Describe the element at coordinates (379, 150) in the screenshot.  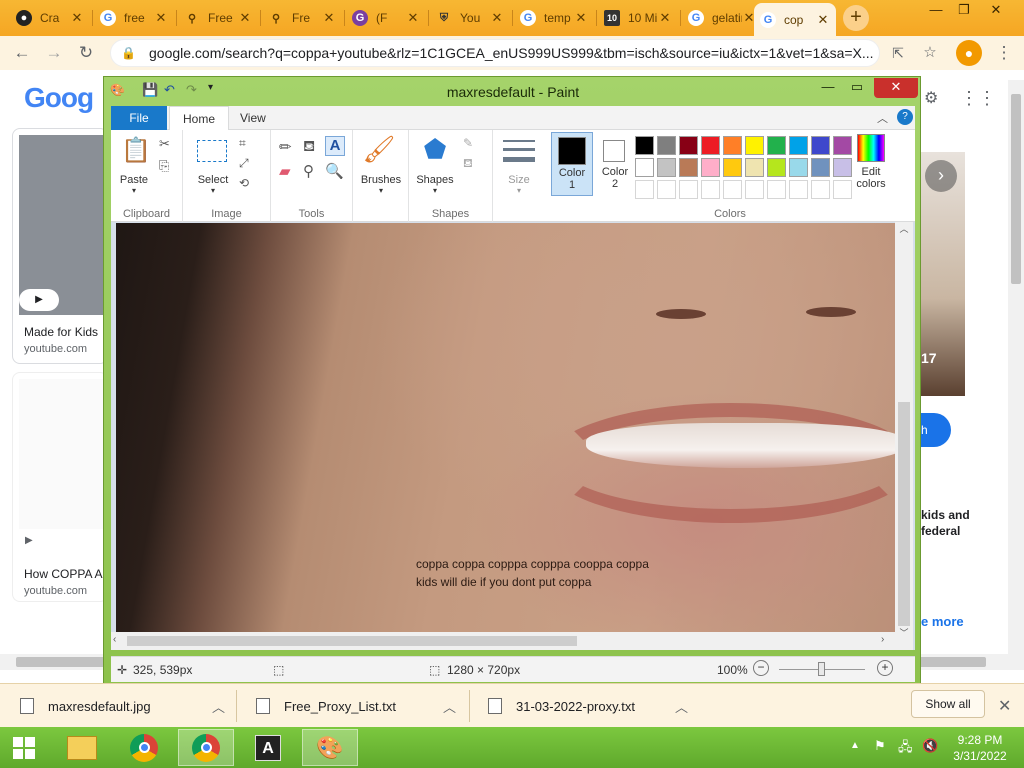
I see `brush-icon: 🖌` at that location.